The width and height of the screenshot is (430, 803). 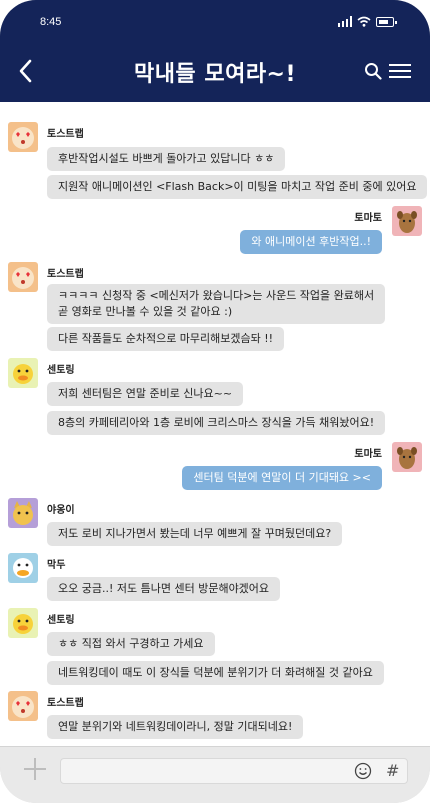 What do you see at coordinates (373, 71) in the screenshot?
I see `search-icon` at bounding box center [373, 71].